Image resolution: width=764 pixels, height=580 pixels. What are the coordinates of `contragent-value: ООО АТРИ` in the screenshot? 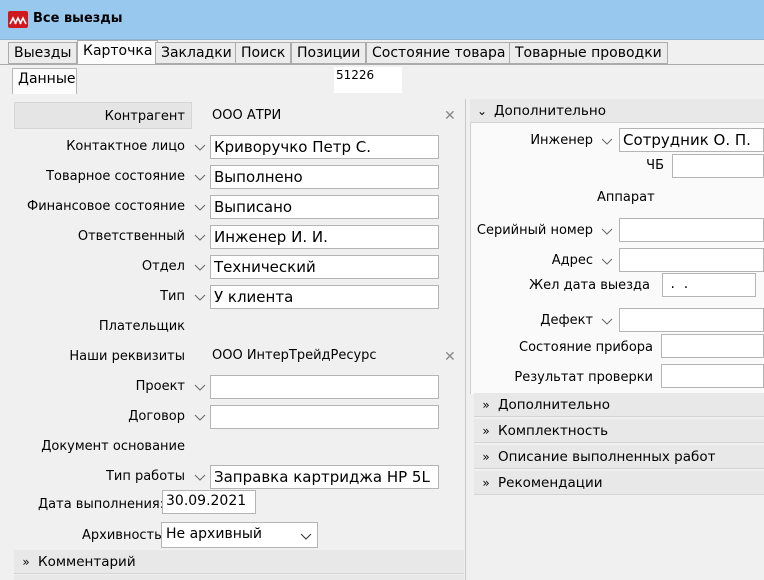 It's located at (246, 115).